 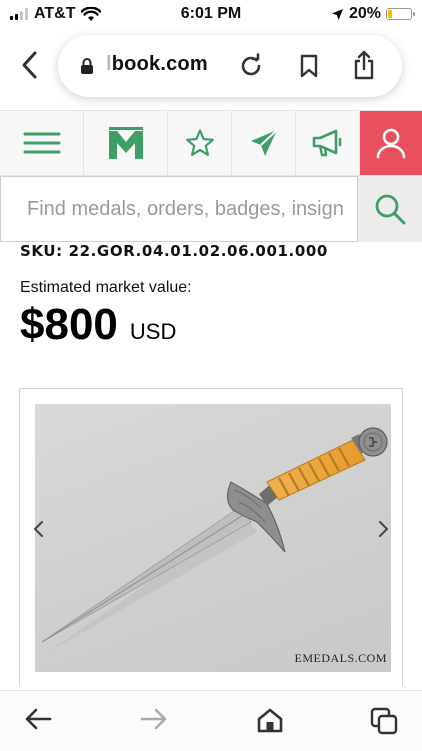 I want to click on site-nav, so click(x=211, y=143).